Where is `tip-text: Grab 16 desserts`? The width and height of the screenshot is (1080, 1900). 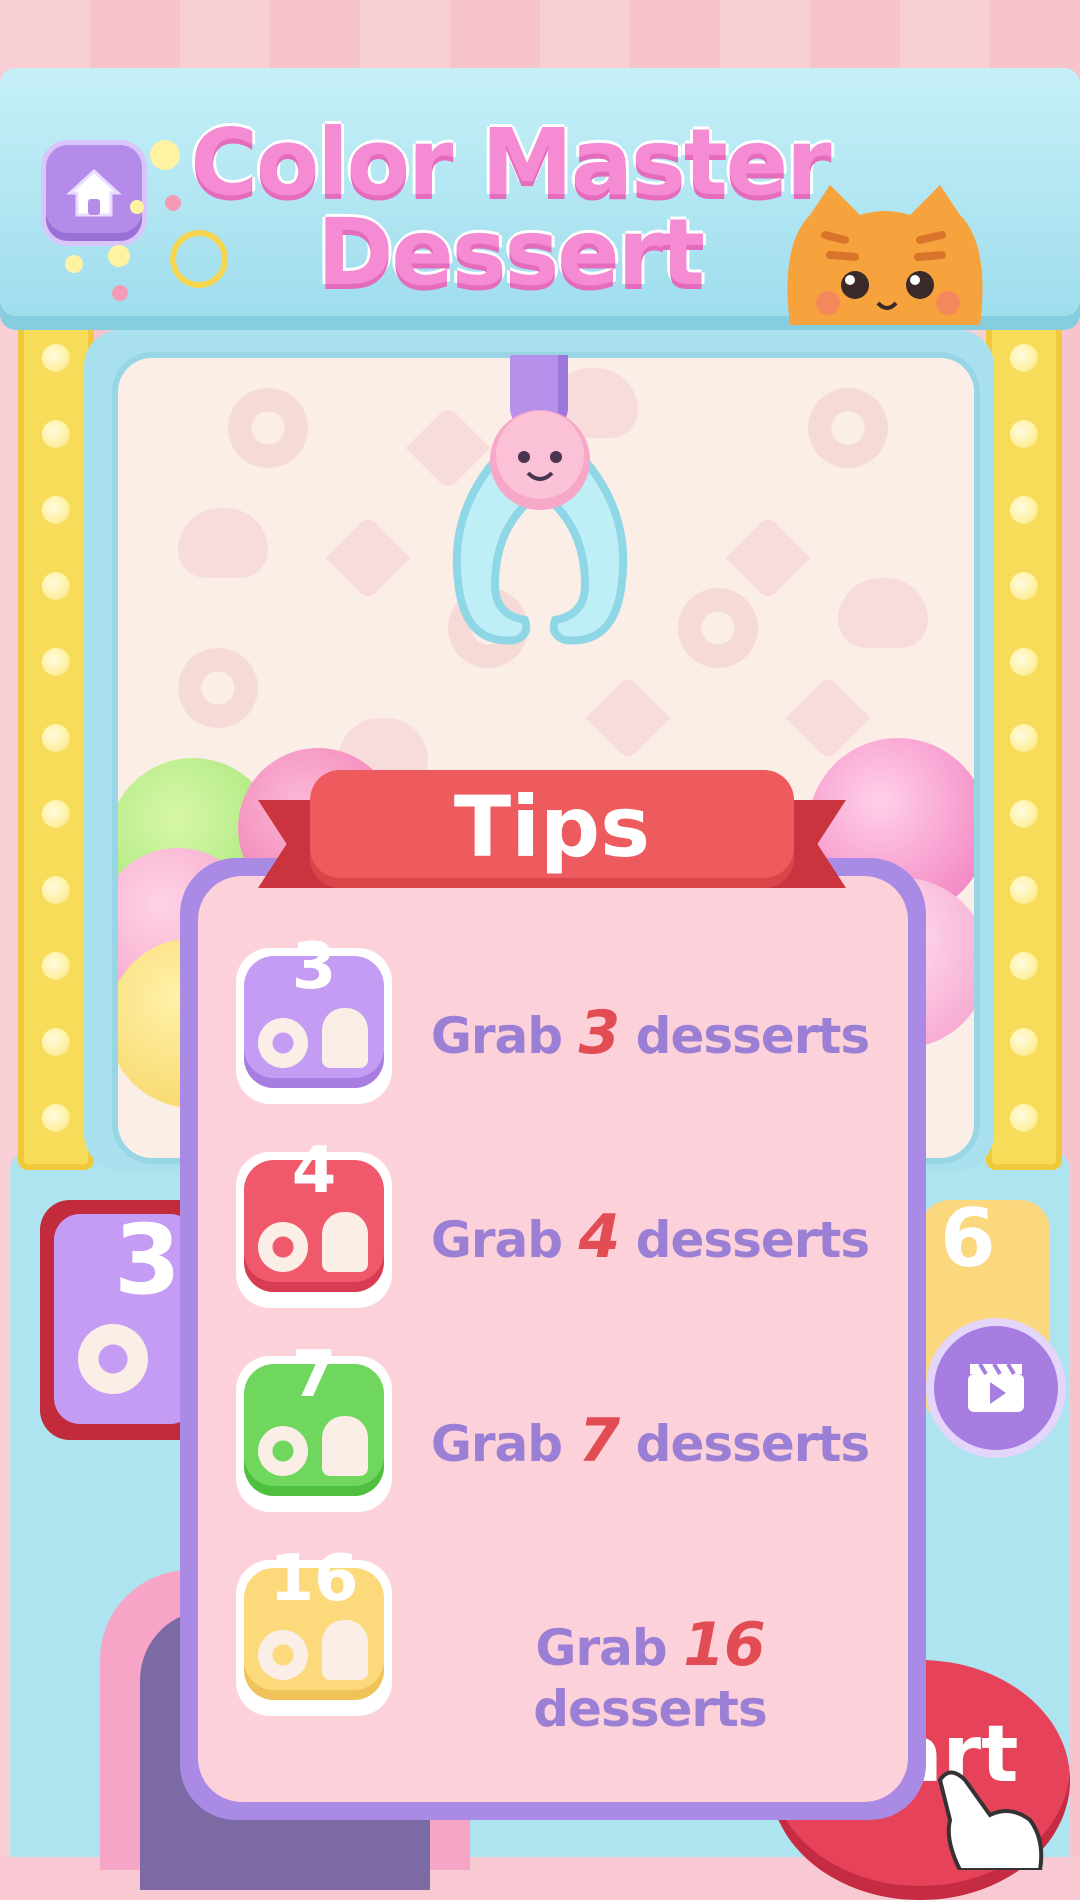
tip-text: Grab 16 desserts is located at coordinates (650, 1674).